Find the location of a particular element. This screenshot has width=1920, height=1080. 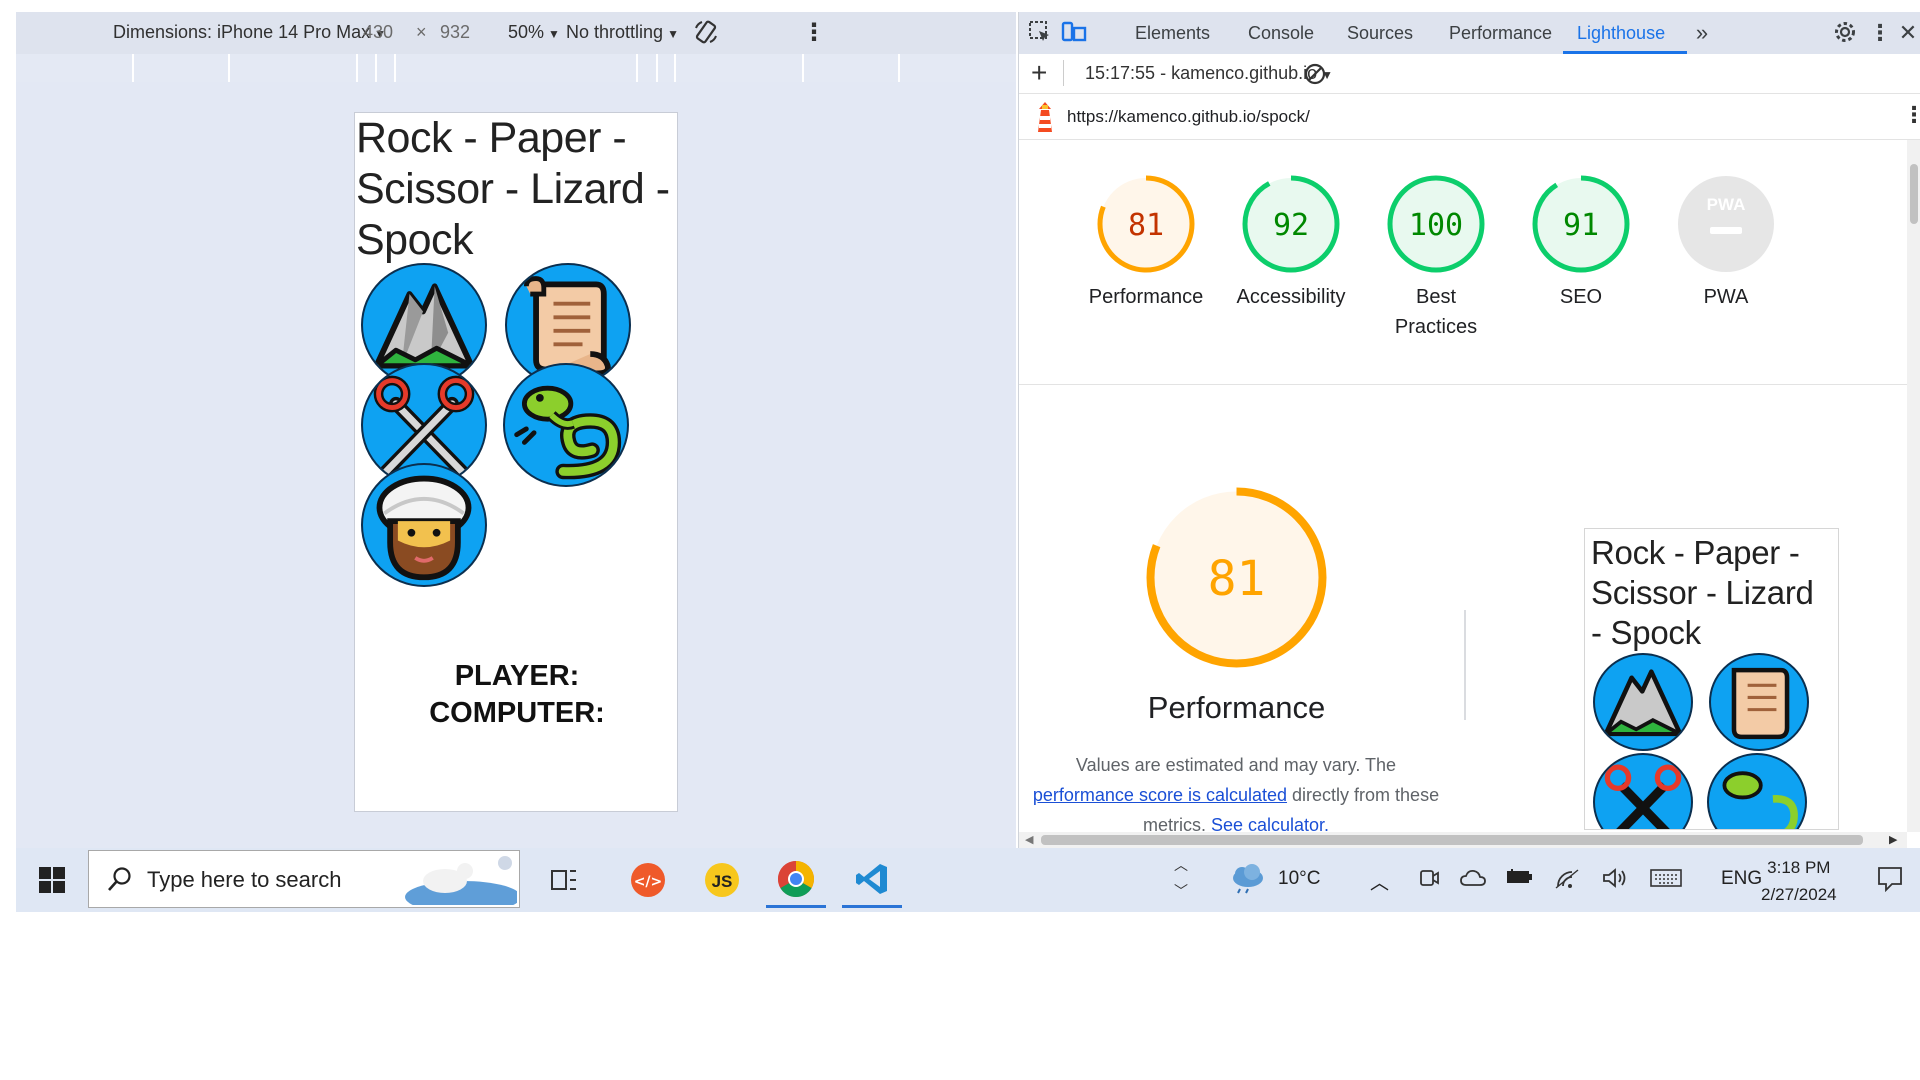

chevron-down-icon: ﹀ is located at coordinates (1181, 891).